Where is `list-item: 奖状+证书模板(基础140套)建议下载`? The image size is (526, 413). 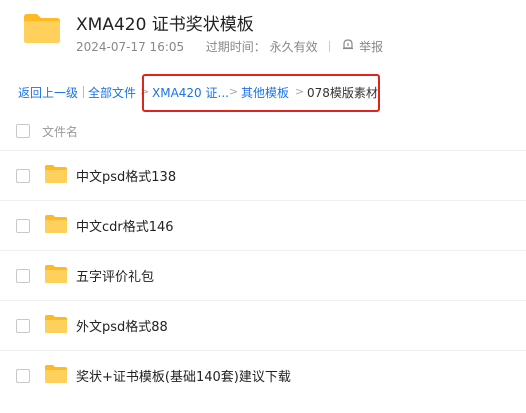
list-item: 奖状+证书模板(基础140套)建议下载 is located at coordinates (263, 375).